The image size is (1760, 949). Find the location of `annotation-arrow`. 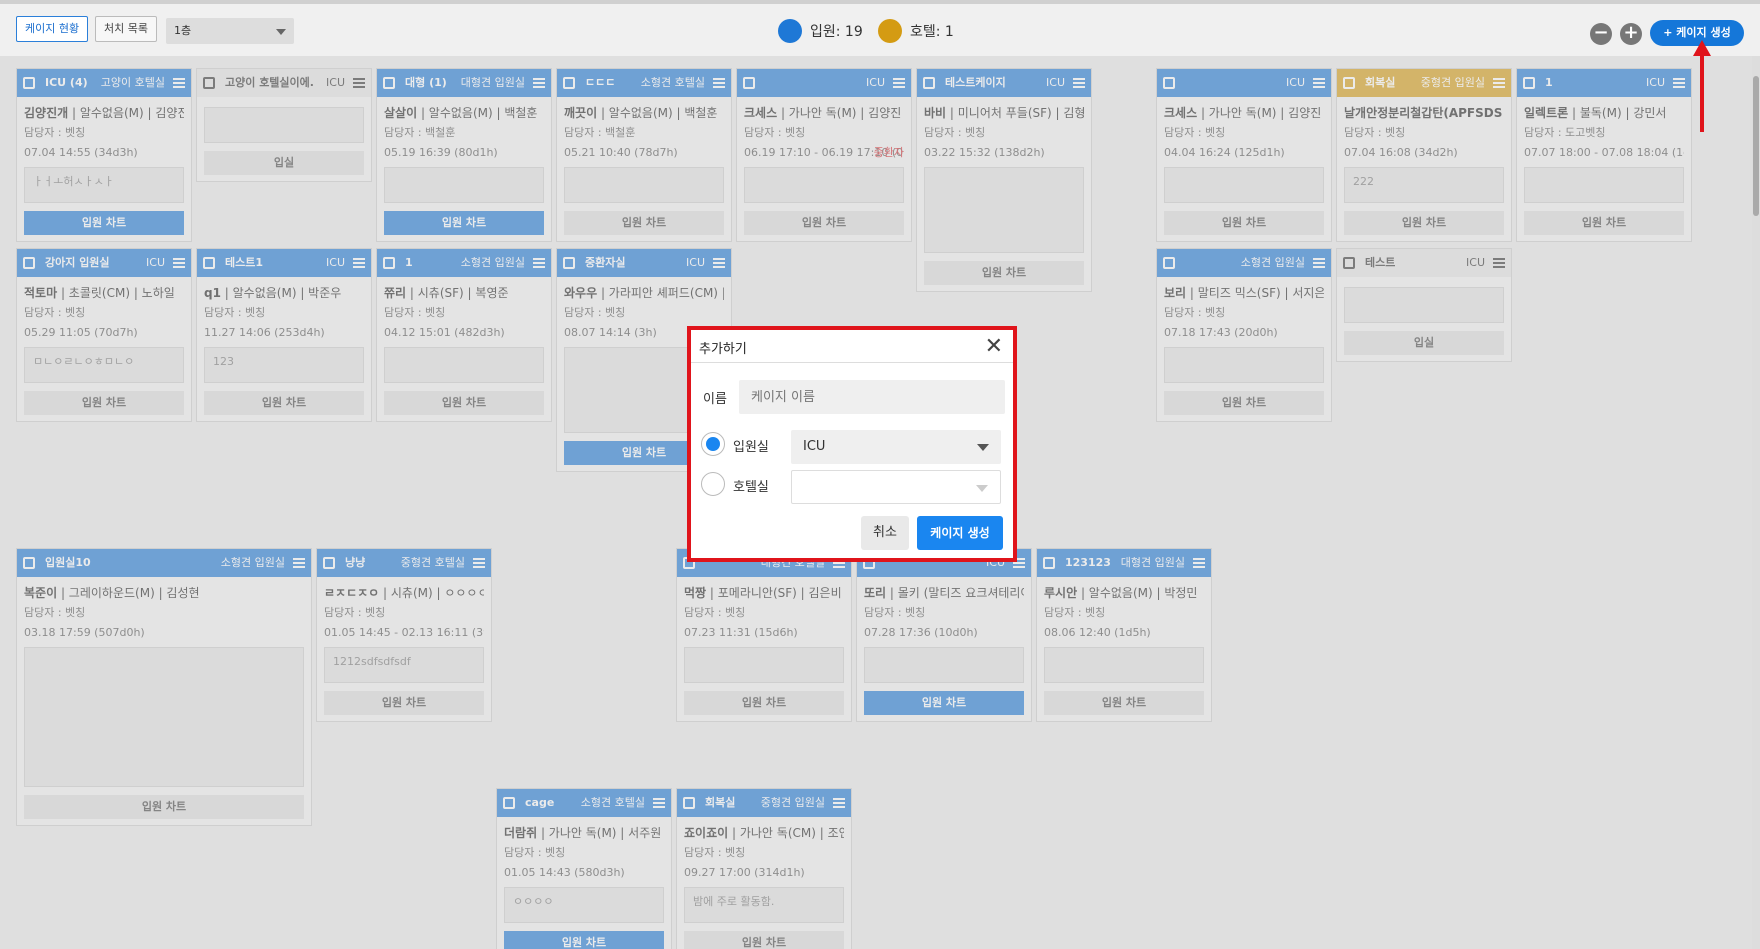

annotation-arrow is located at coordinates (1702, 90).